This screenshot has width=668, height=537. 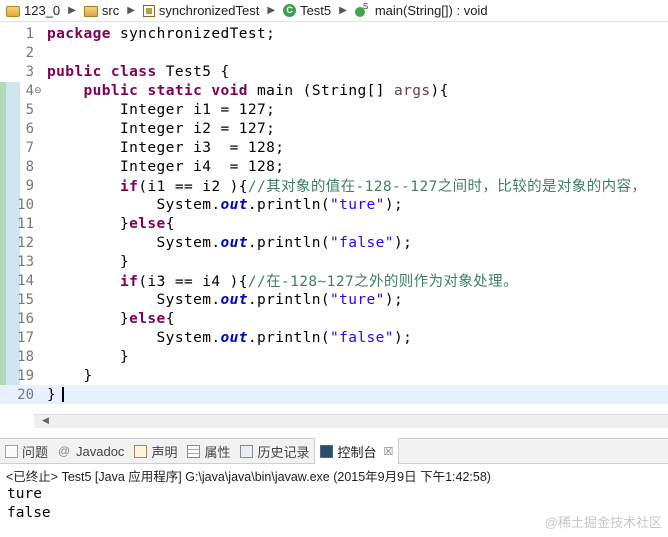 I want to click on code-line: 10 System.out.println("ture");, so click(x=334, y=204).